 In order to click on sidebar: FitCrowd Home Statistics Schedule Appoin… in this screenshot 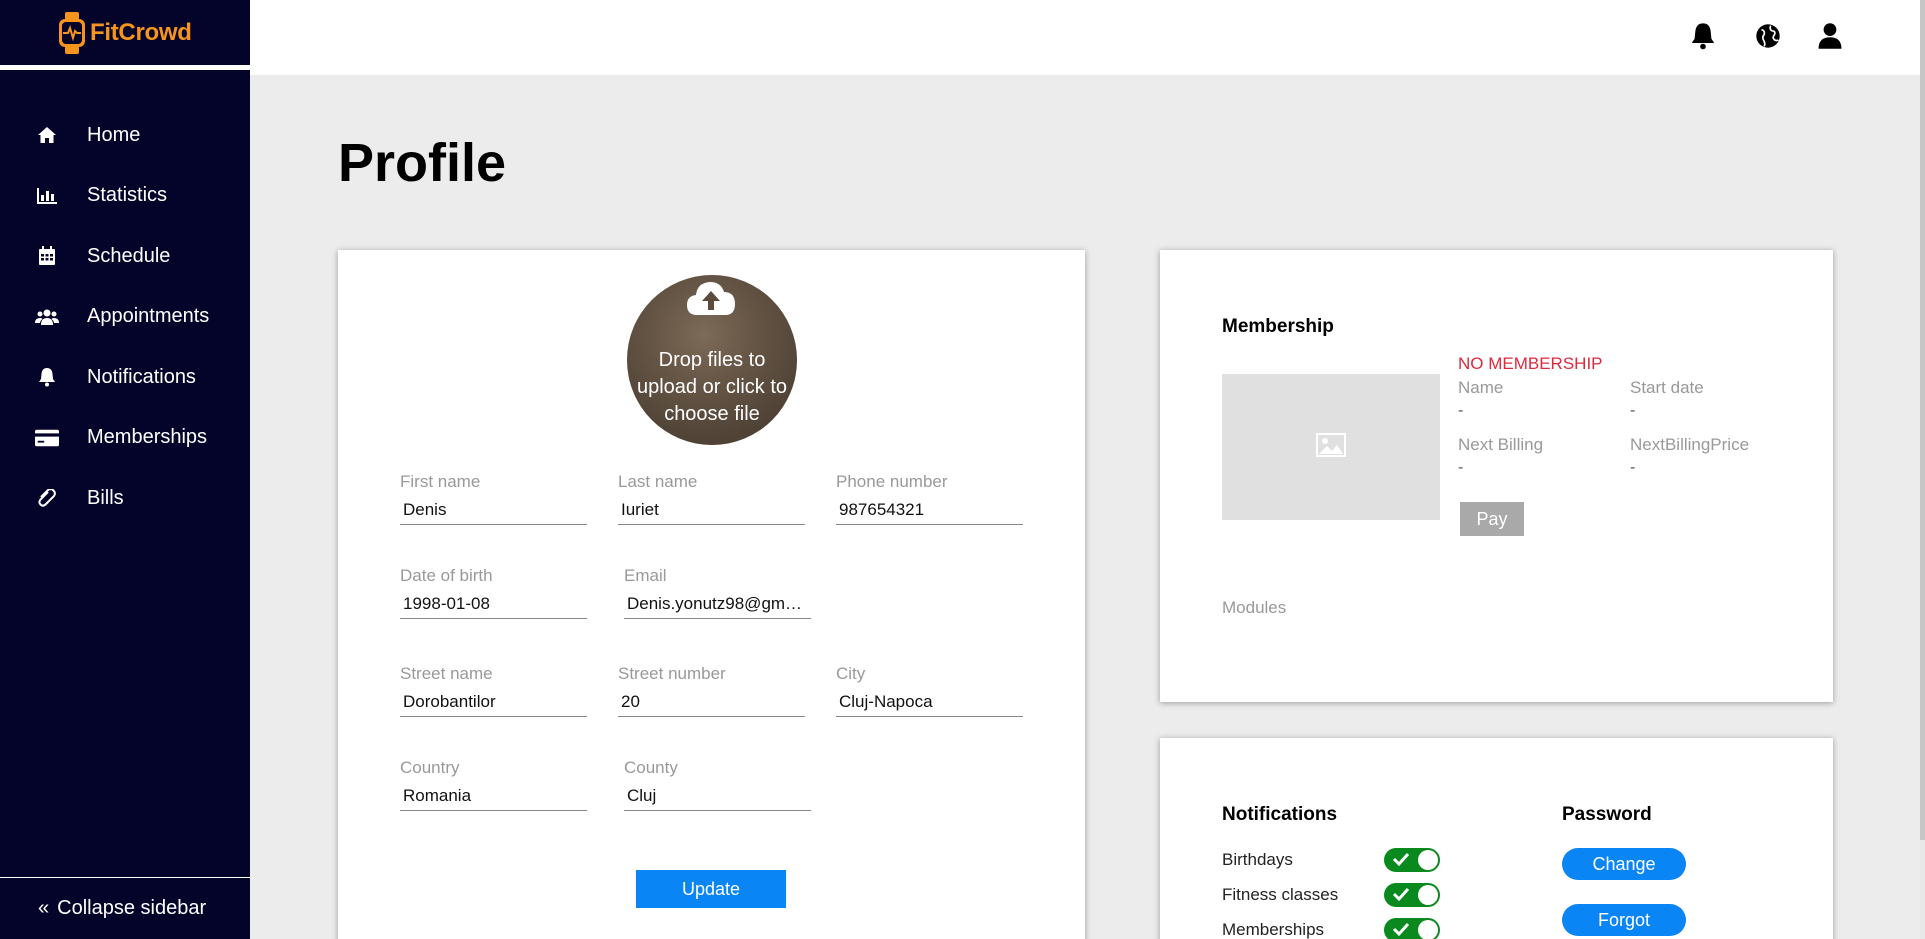, I will do `click(125, 469)`.